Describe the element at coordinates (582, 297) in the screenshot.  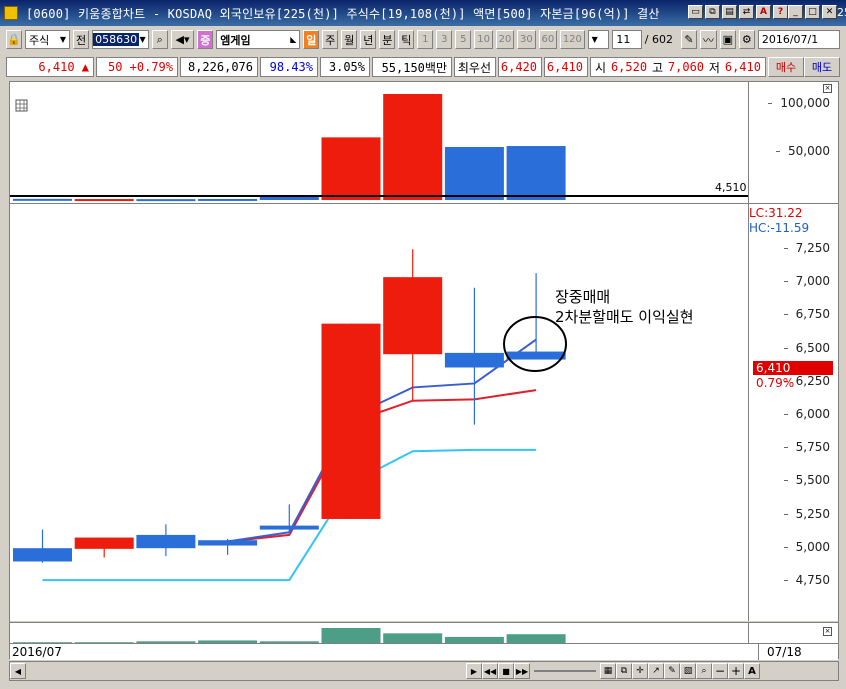
I see `annotation-line1: 장중매매` at that location.